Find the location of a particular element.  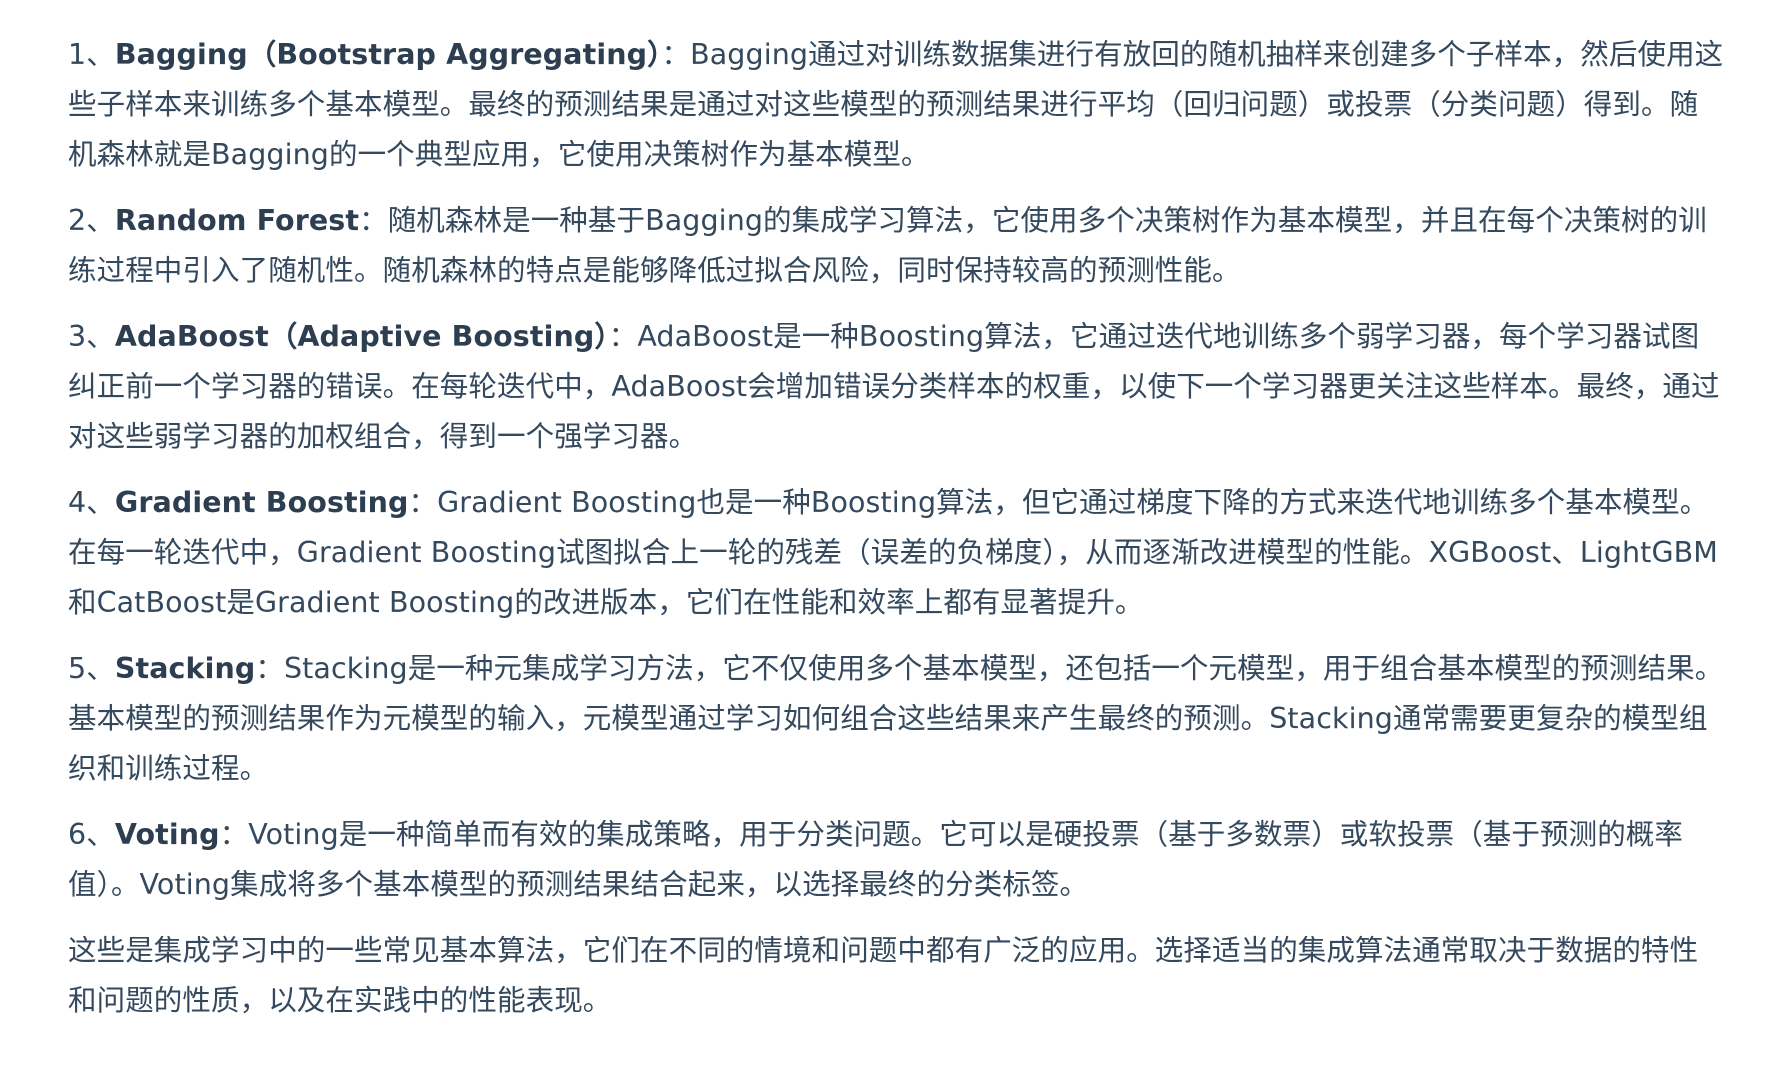

item-term: Bagging（Bootstrap Aggregating） is located at coordinates (388, 54).